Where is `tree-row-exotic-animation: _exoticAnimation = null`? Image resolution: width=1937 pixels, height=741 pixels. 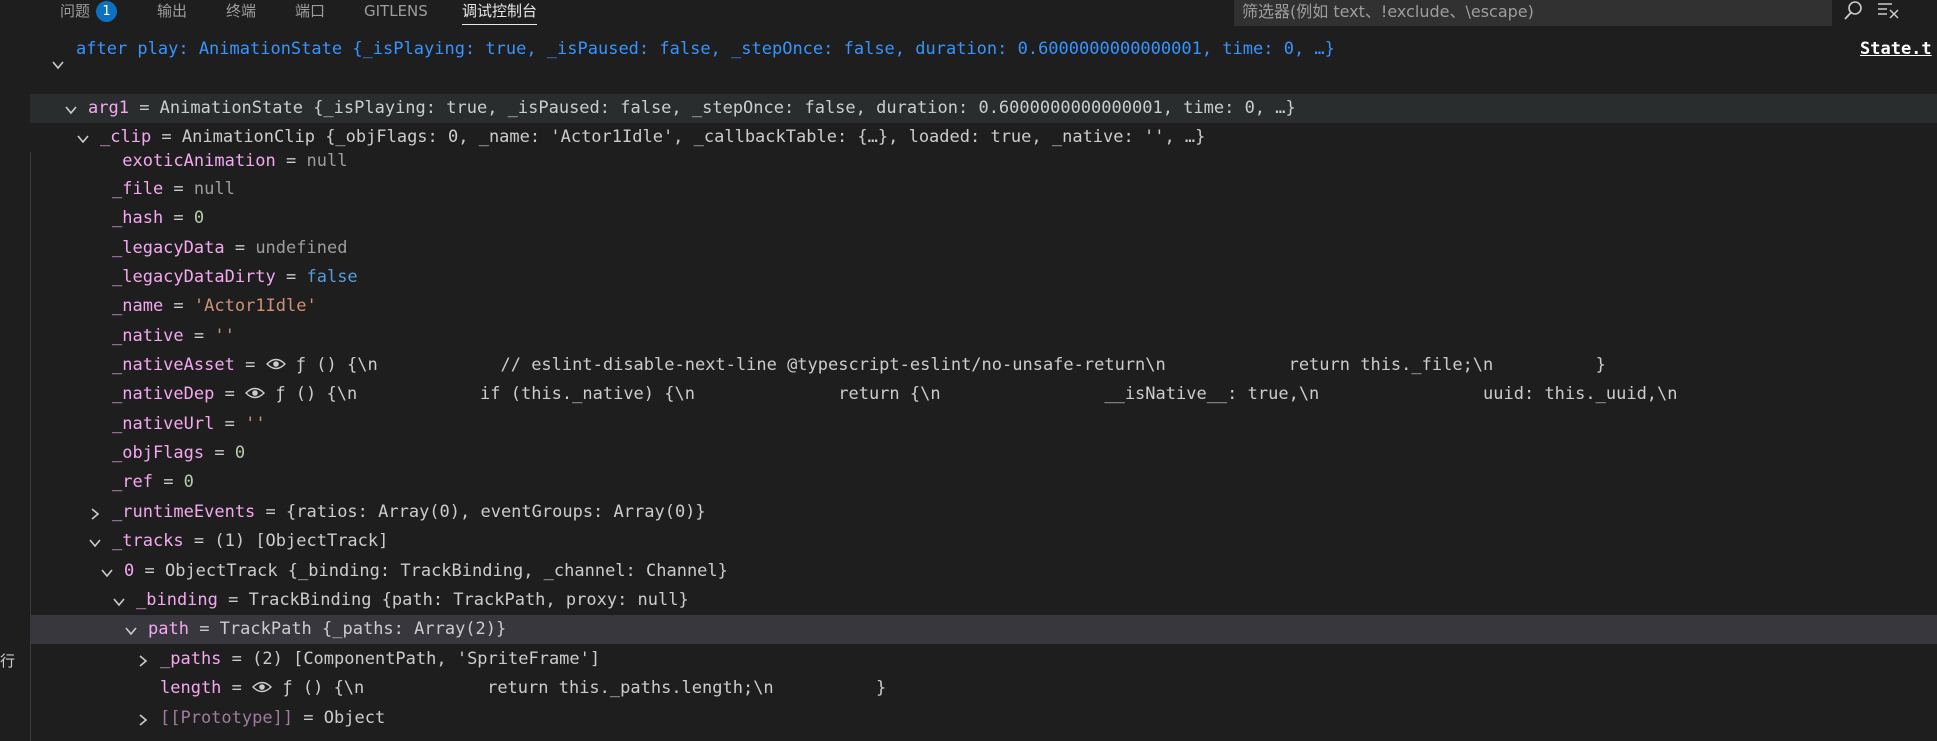
tree-row-exotic-animation: _exoticAnimation = null is located at coordinates (229, 157).